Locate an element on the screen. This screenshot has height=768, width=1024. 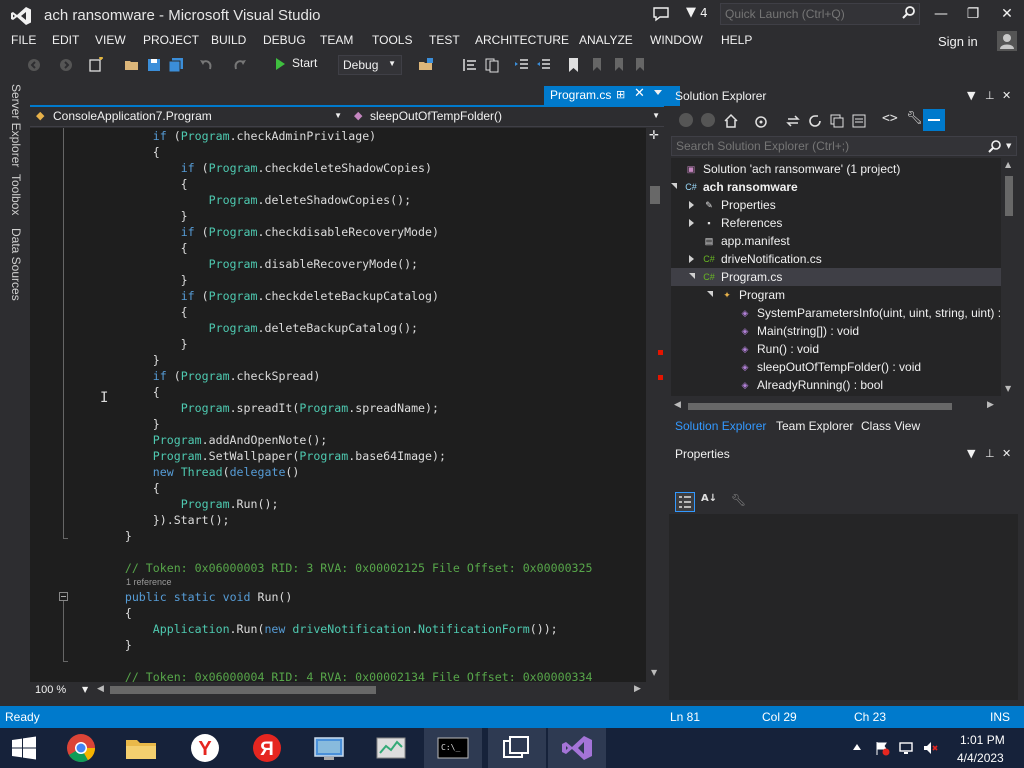
pending-changes-icon is located at coordinates (793, 121).